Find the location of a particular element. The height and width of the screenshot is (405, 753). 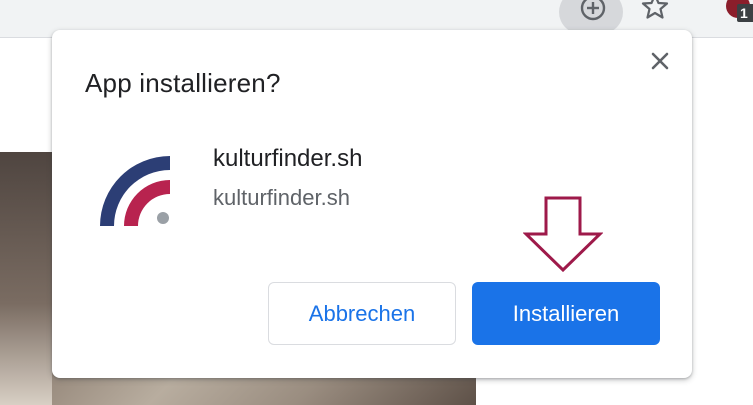

extension-badge: 1 is located at coordinates (745, 13).